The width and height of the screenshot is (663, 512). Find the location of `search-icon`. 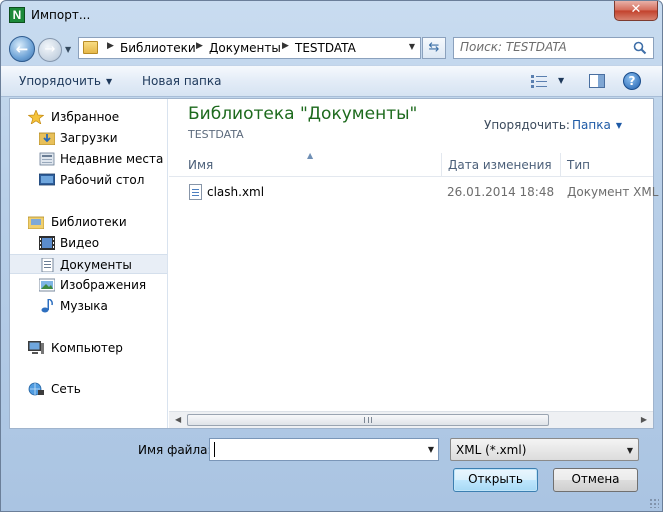

search-icon is located at coordinates (640, 48).